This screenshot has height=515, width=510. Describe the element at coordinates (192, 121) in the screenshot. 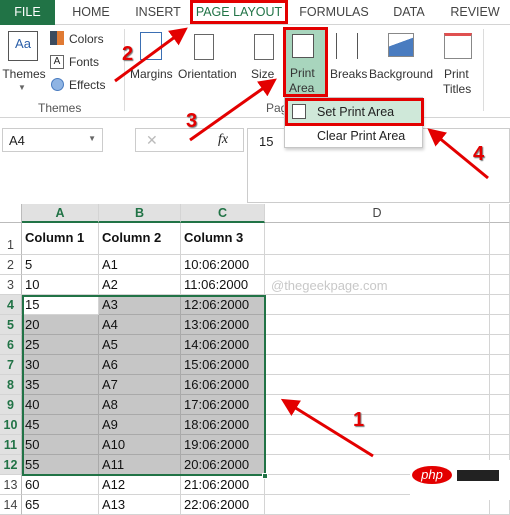

I see `annotation-3: 3` at that location.